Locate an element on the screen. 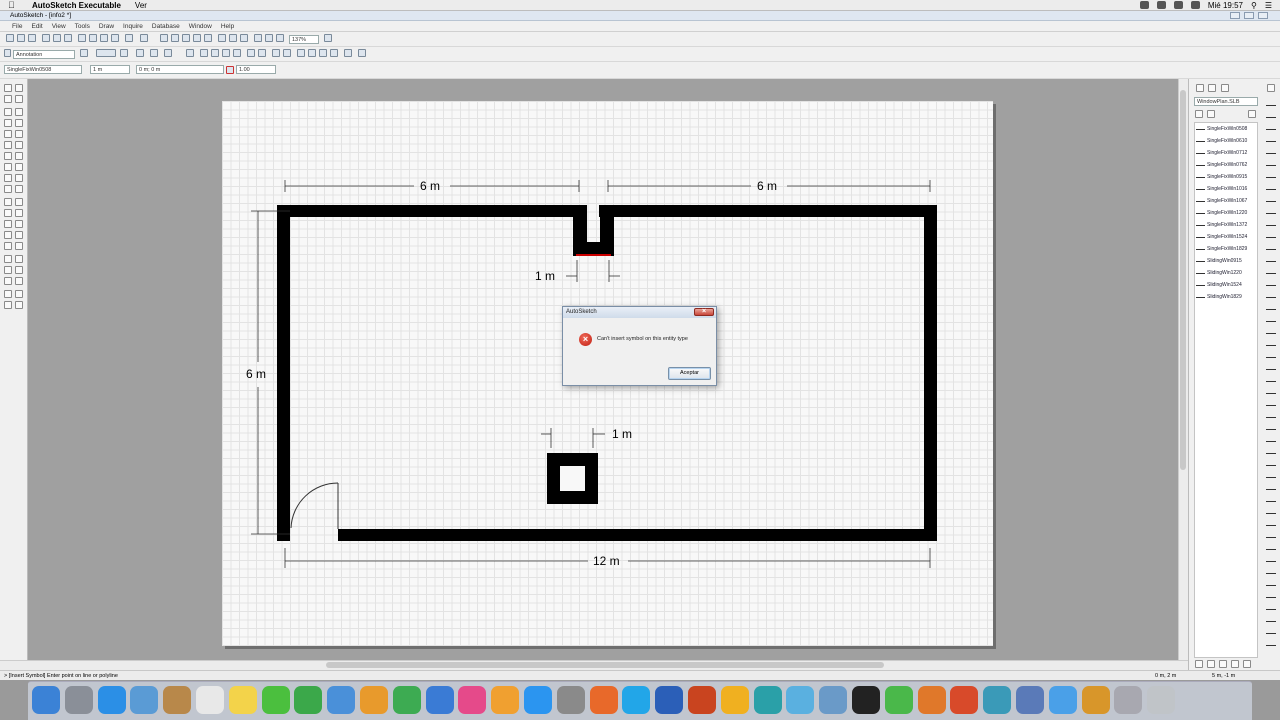 This screenshot has height=720, width=1280. numbers-icon is located at coordinates (406, 700).